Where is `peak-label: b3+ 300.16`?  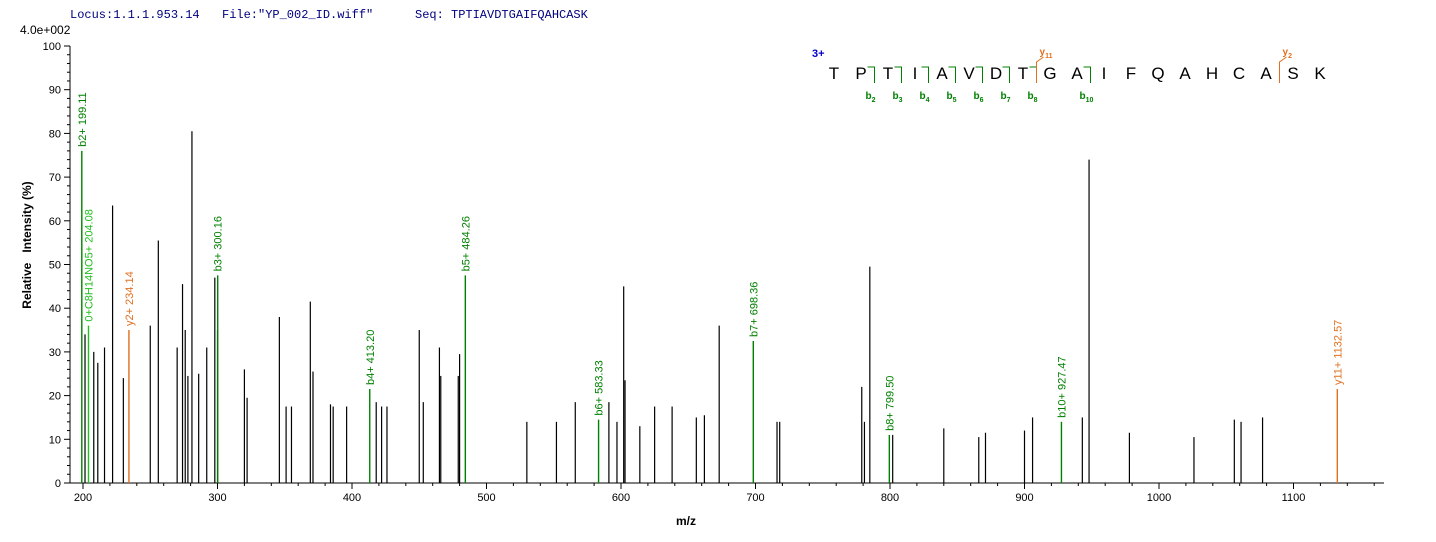 peak-label: b3+ 300.16 is located at coordinates (219, 243).